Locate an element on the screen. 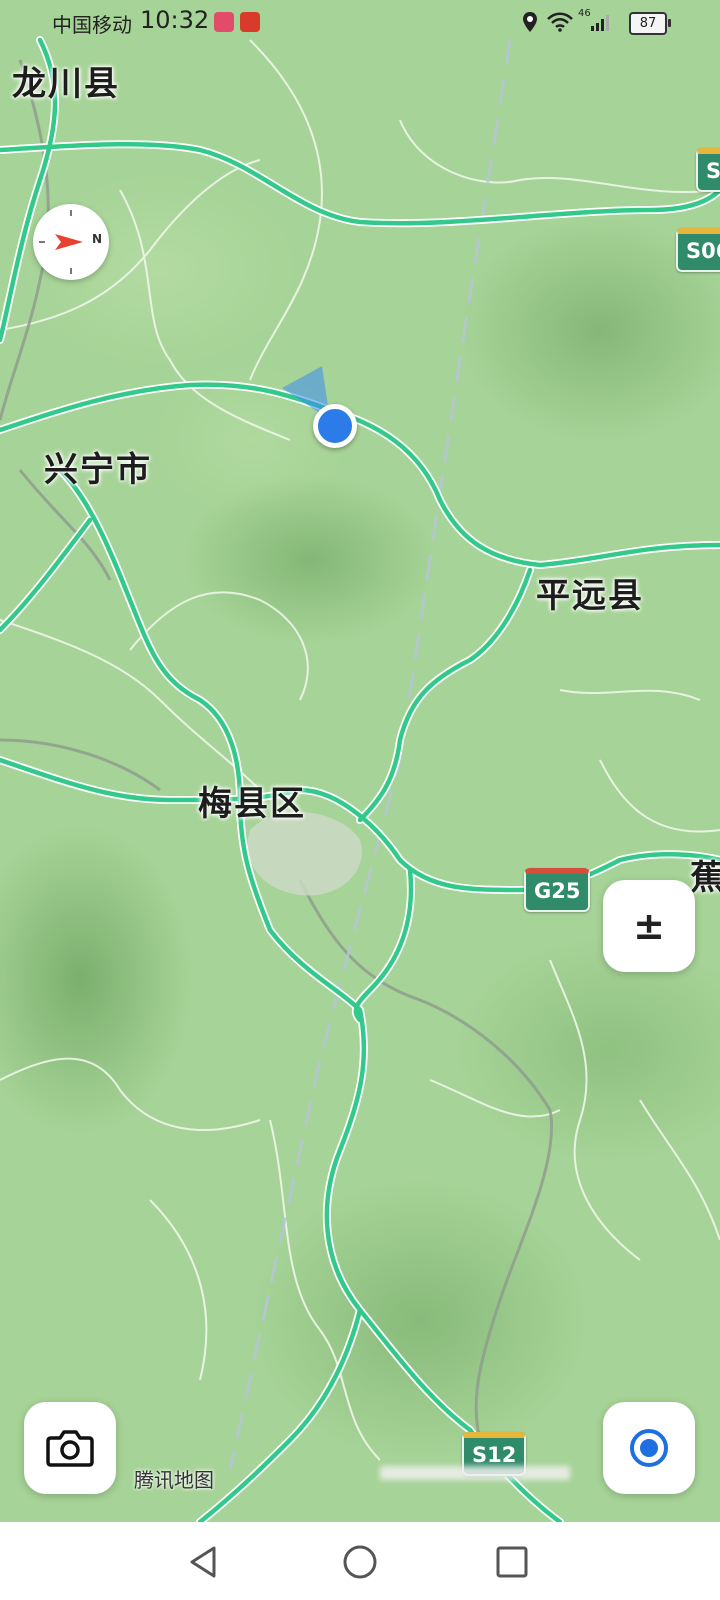 This screenshot has width=720, height=1600. camera-icon is located at coordinates (70, 1448).